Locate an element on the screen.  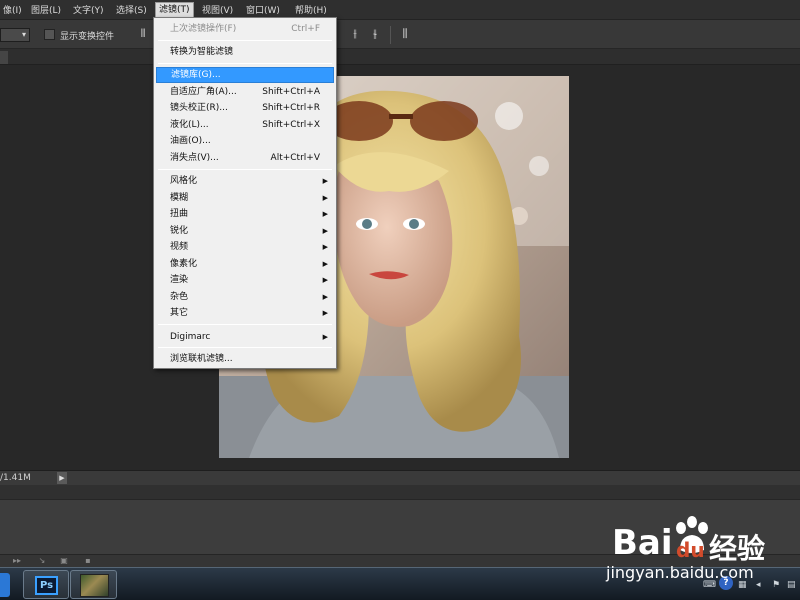
menu-item-label: 渲染 is located at coordinates (179, 280).